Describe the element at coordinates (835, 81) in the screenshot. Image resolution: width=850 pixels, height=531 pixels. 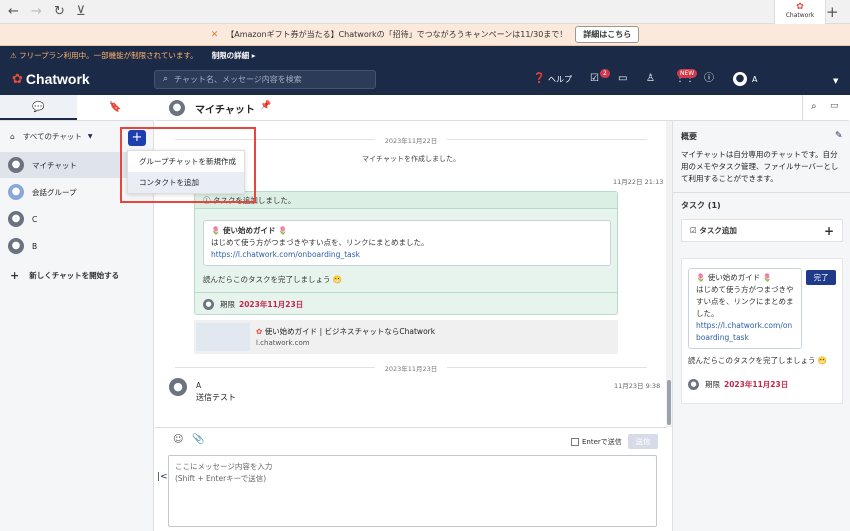
I see `caret-down-icon: ▼` at that location.